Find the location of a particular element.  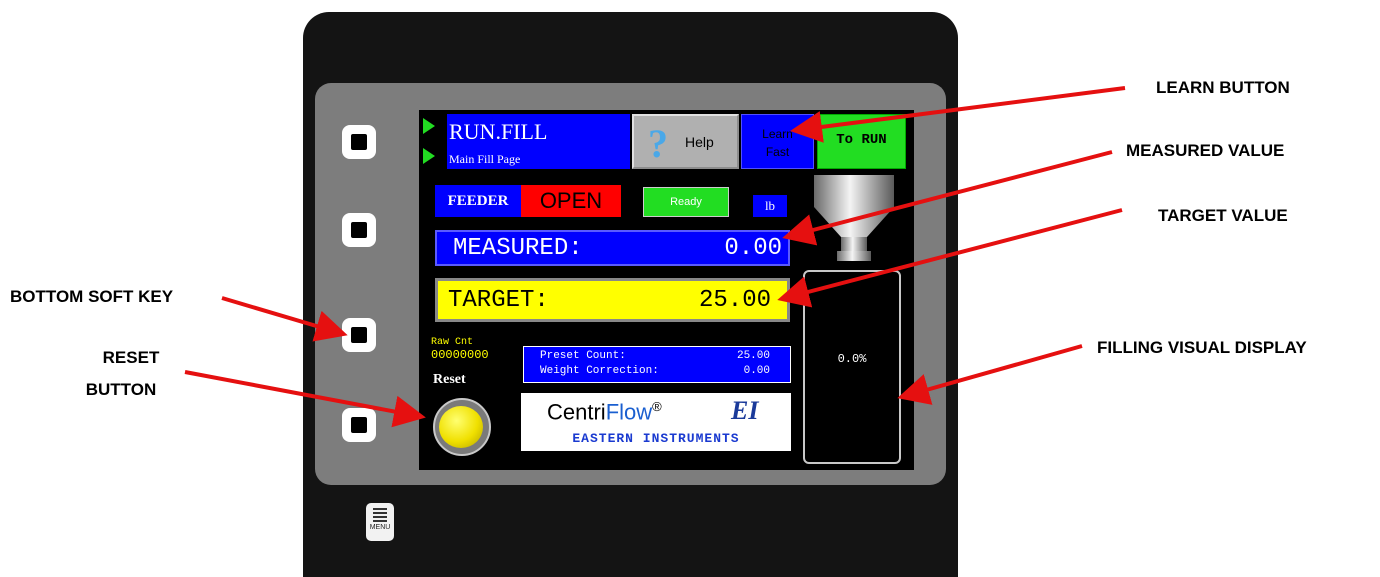

annotation-learn-button: LEARN BUTTON is located at coordinates (1223, 87).